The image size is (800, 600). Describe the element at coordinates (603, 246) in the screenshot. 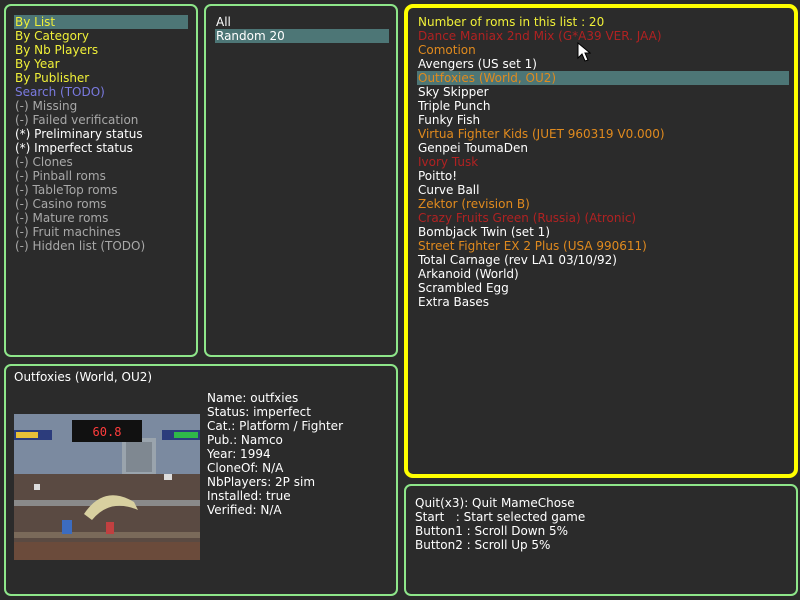

I see `rom-item-street-fighter-ex-2-plus-usa-990611: Street Fighter EX 2 Plus (USA 990611)` at that location.